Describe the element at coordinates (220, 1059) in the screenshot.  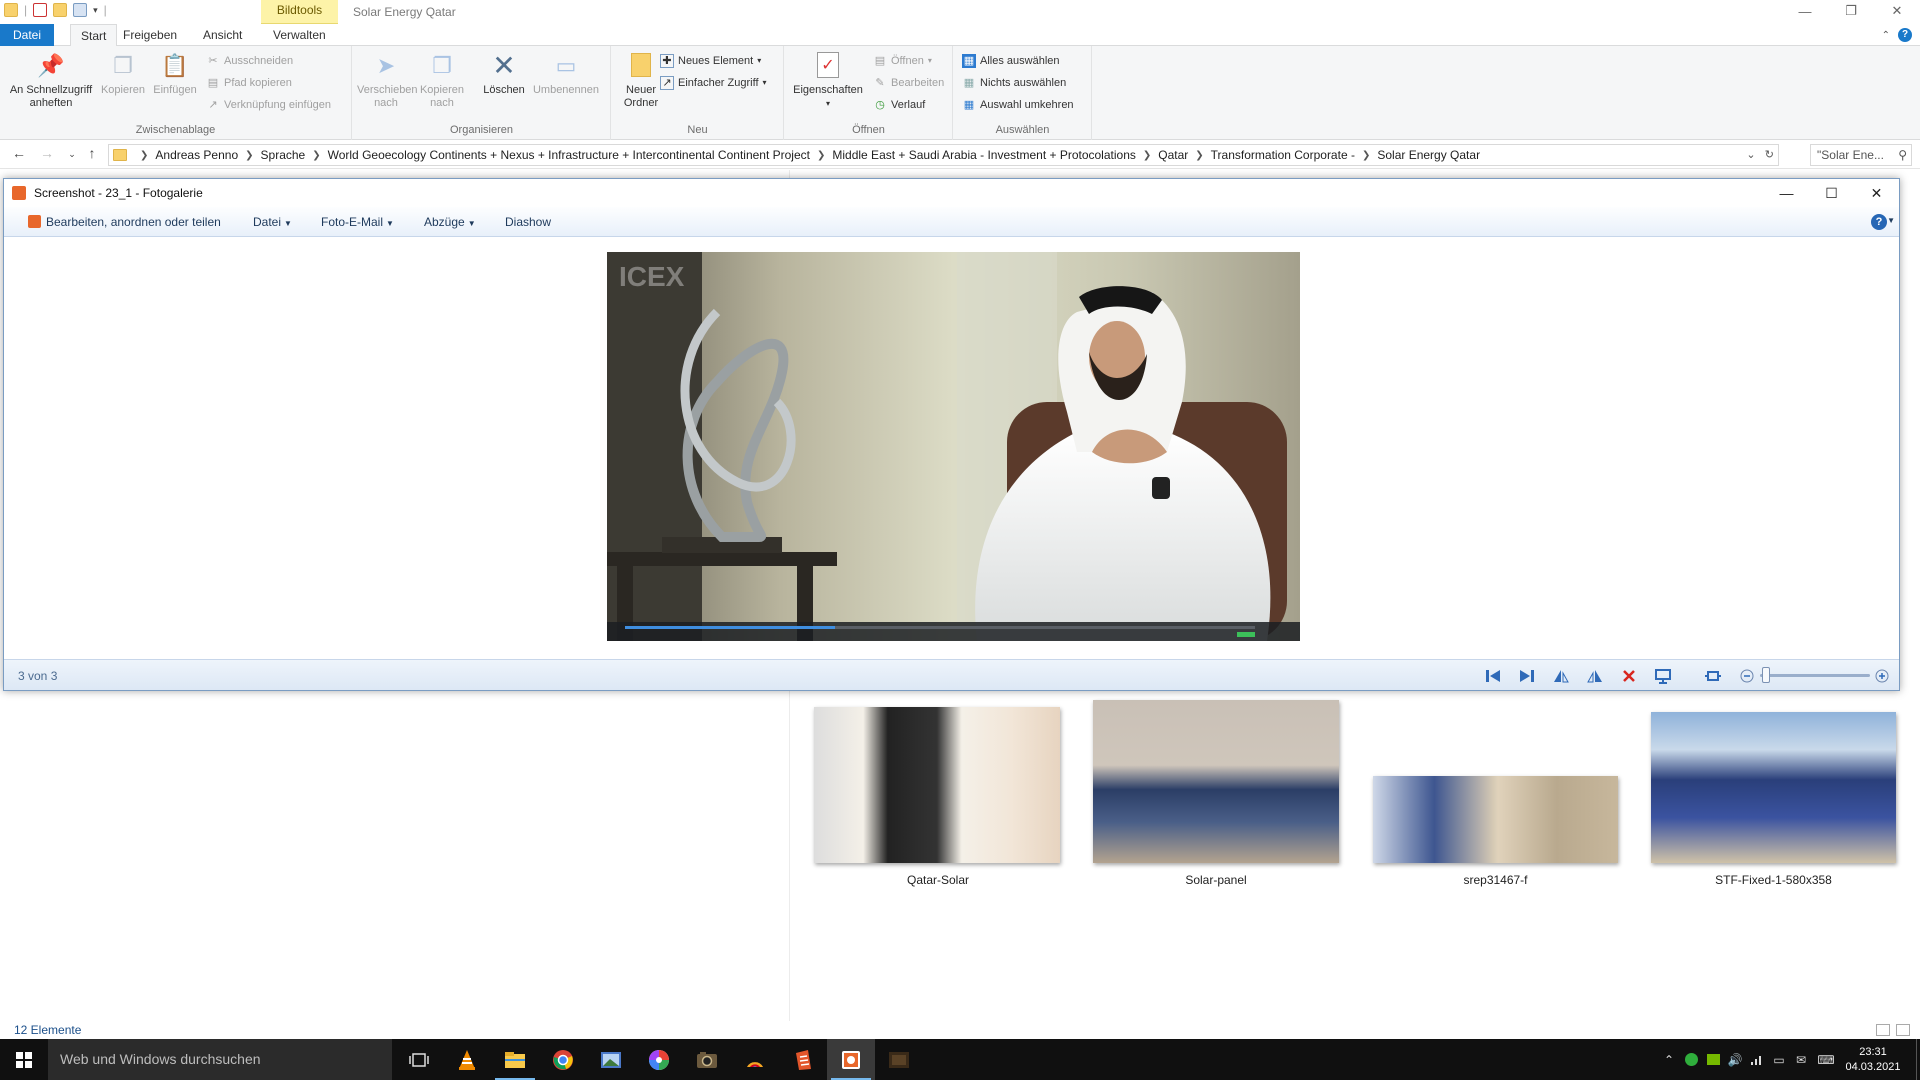
I see `taskbar-search-input: Web und Windows durchsuchen` at that location.